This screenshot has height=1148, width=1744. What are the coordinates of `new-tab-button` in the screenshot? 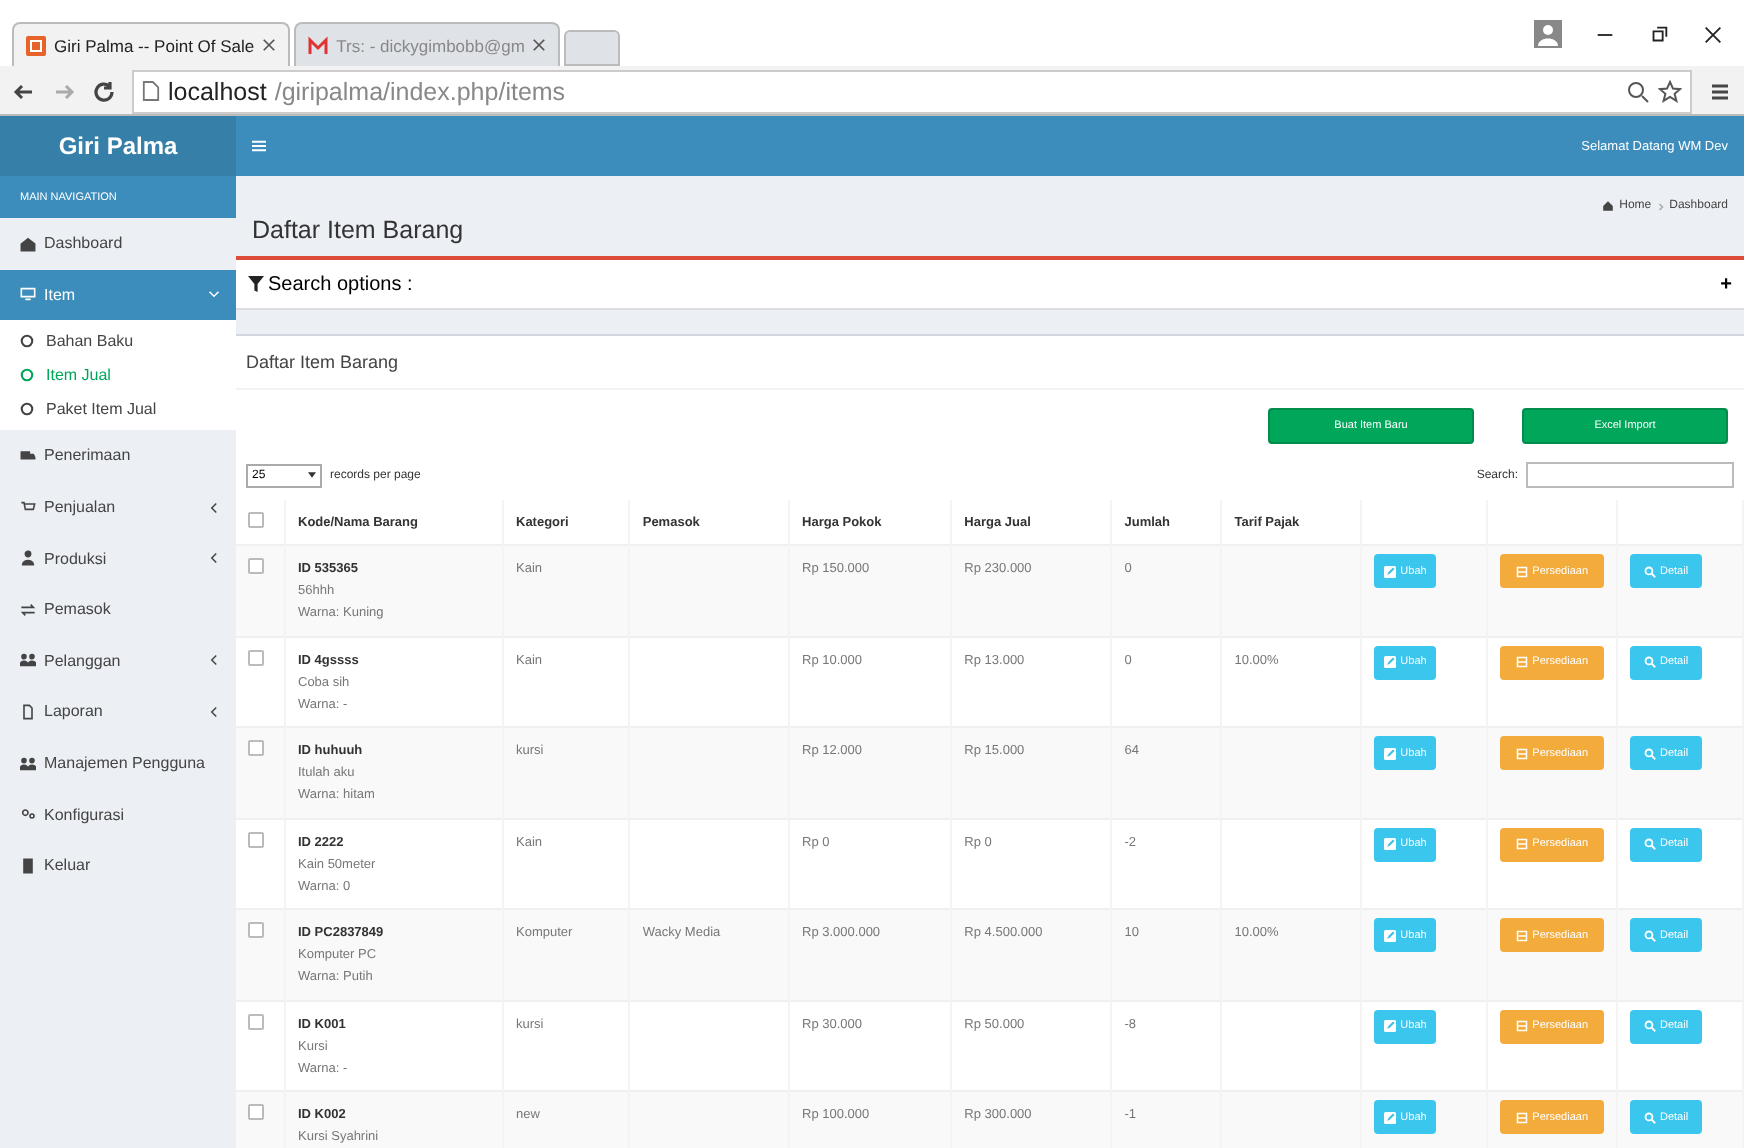 It's located at (592, 48).